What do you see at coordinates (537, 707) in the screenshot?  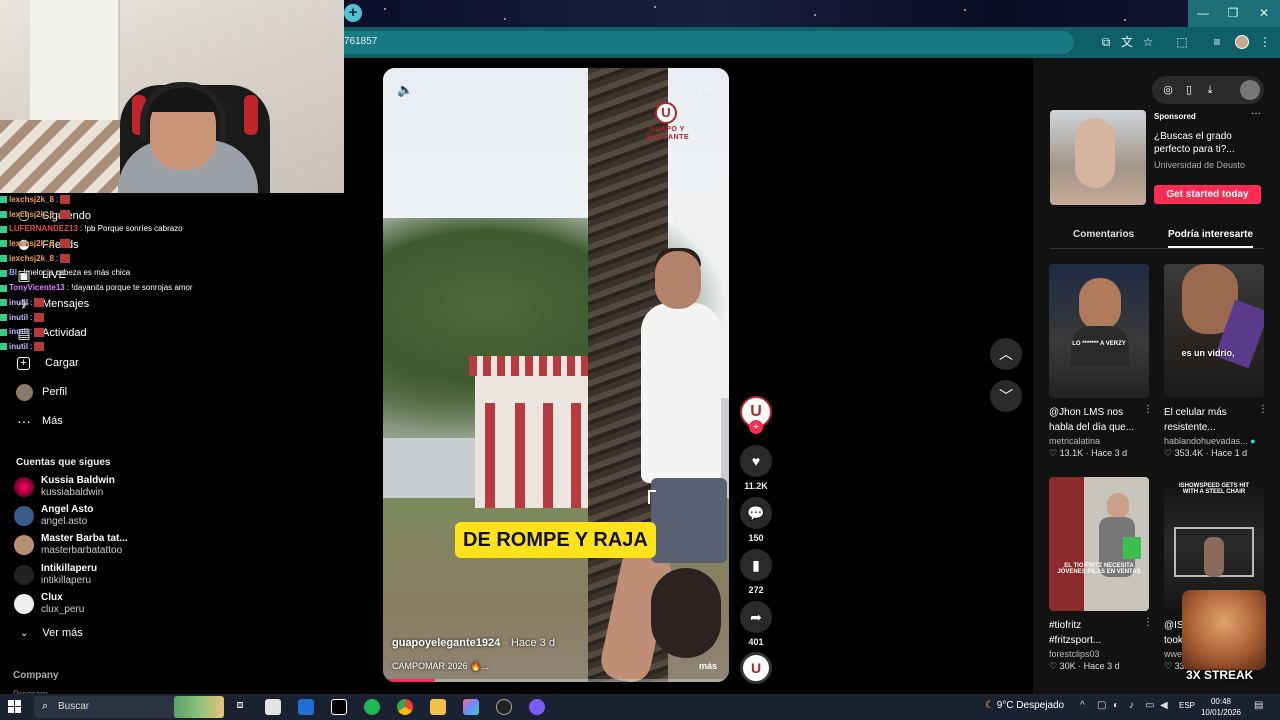 I see `app-icon` at bounding box center [537, 707].